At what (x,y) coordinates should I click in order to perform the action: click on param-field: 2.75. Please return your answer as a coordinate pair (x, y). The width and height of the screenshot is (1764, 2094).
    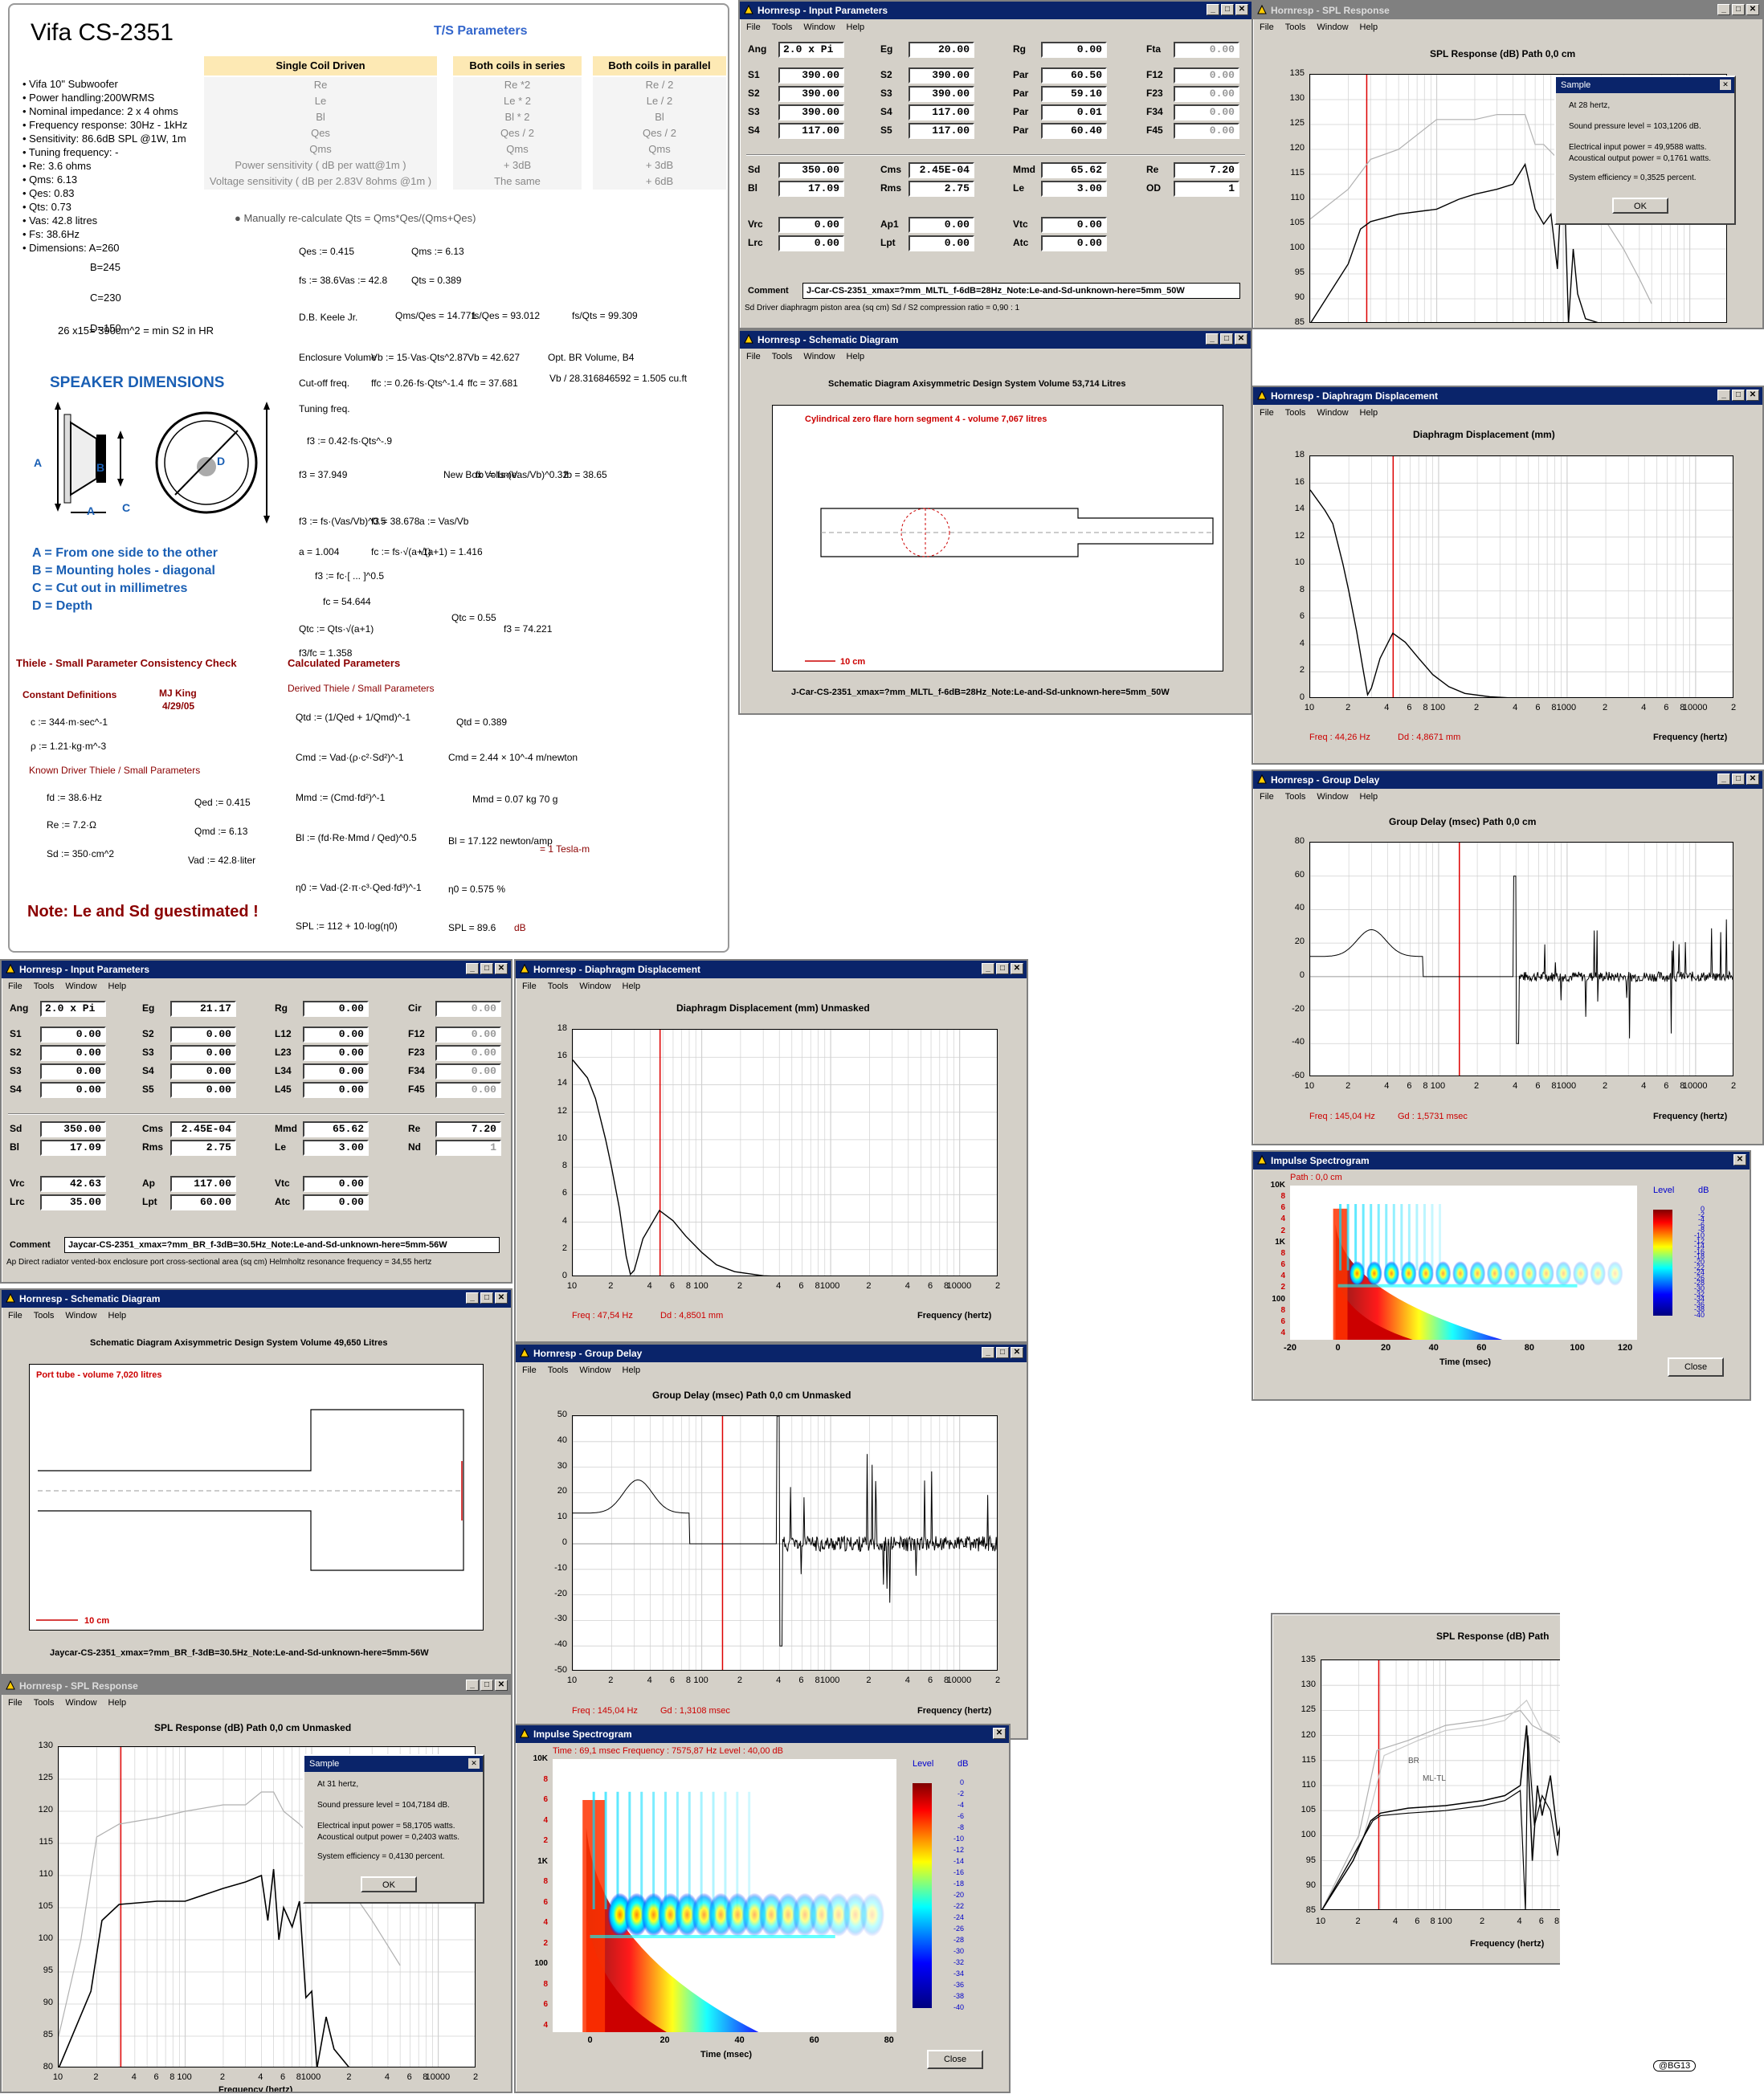
    Looking at the image, I should click on (942, 189).